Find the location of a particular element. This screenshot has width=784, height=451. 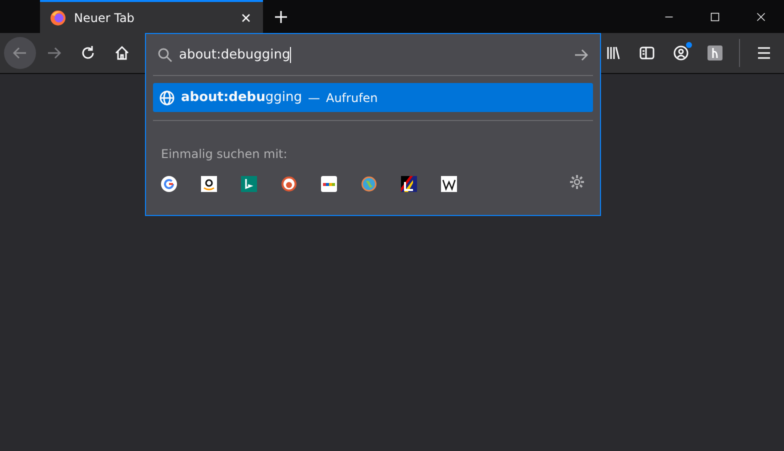

g-logo-icon is located at coordinates (169, 184).